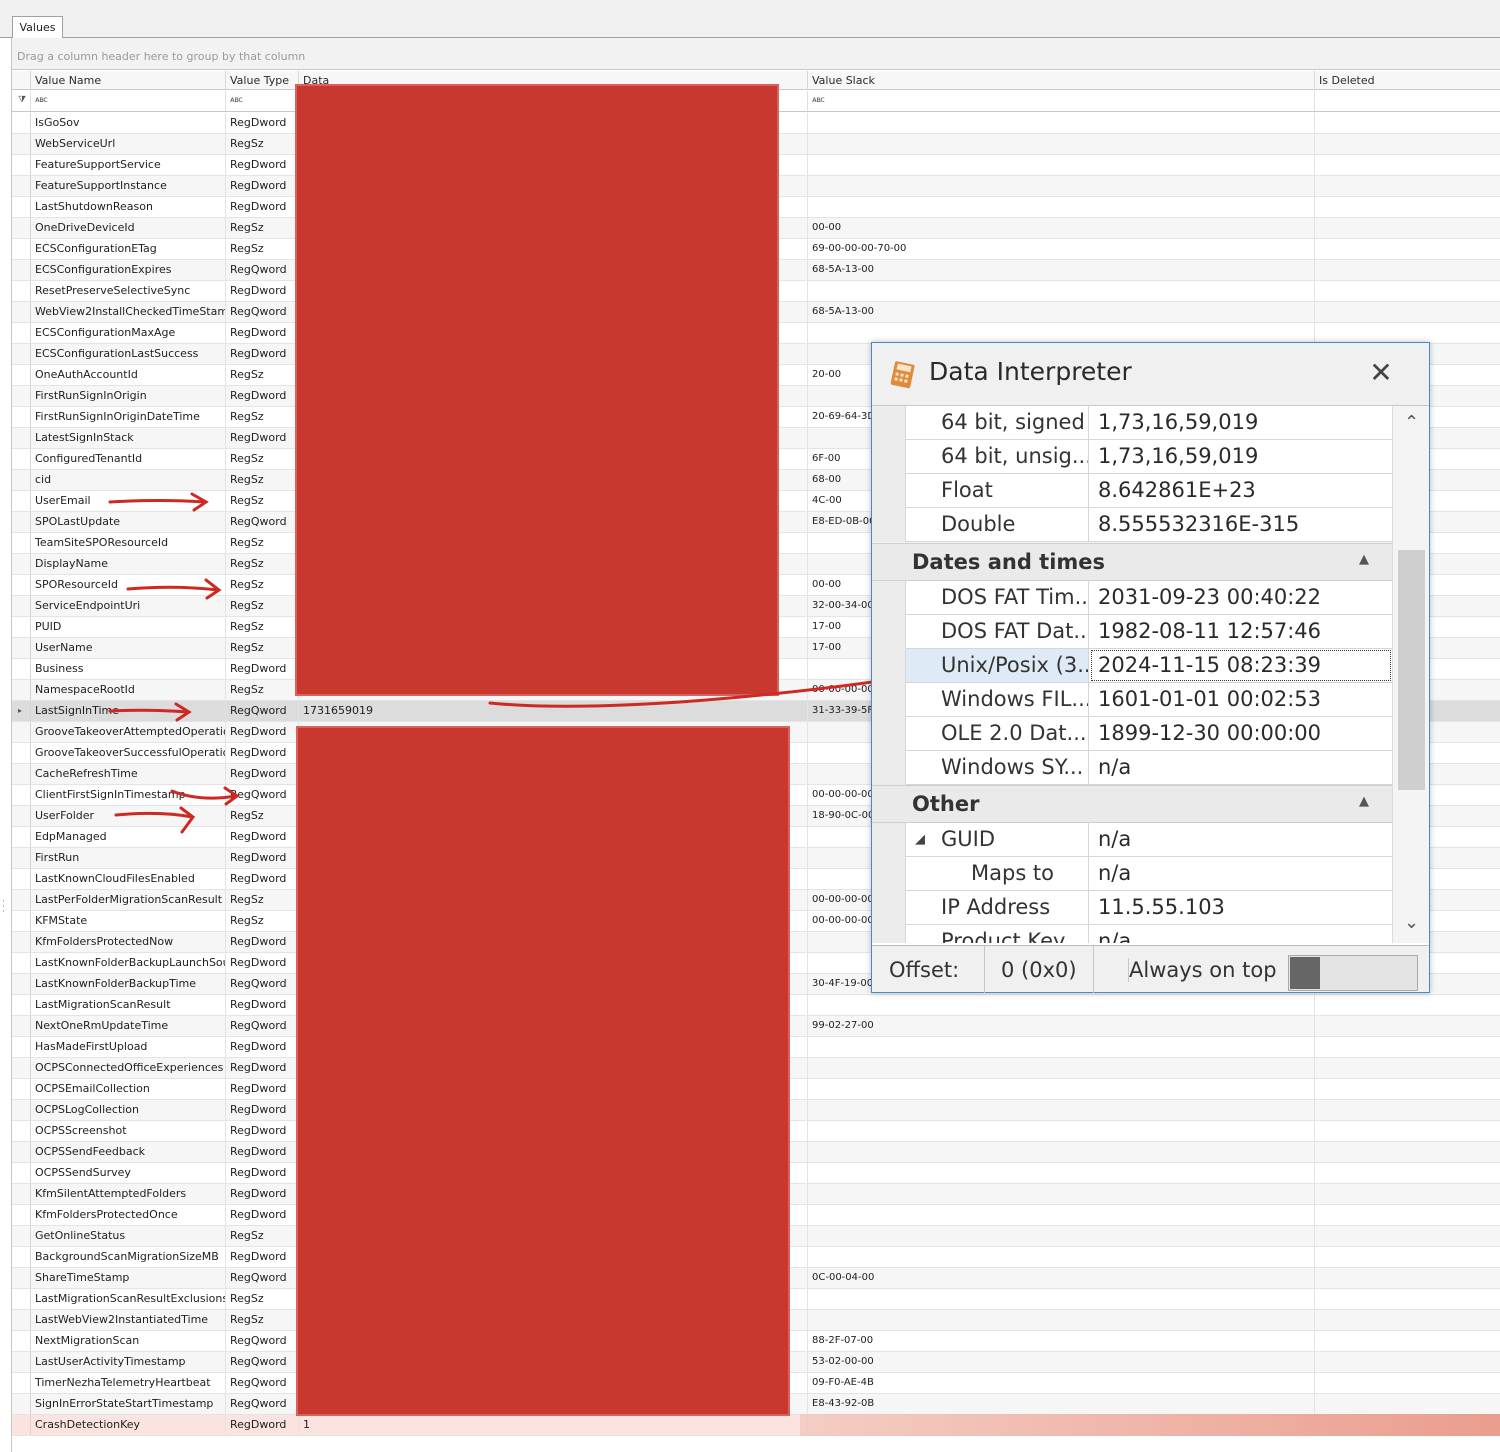  What do you see at coordinates (128, 1236) in the screenshot?
I see `cell-value-name: GetOnlineStatus` at bounding box center [128, 1236].